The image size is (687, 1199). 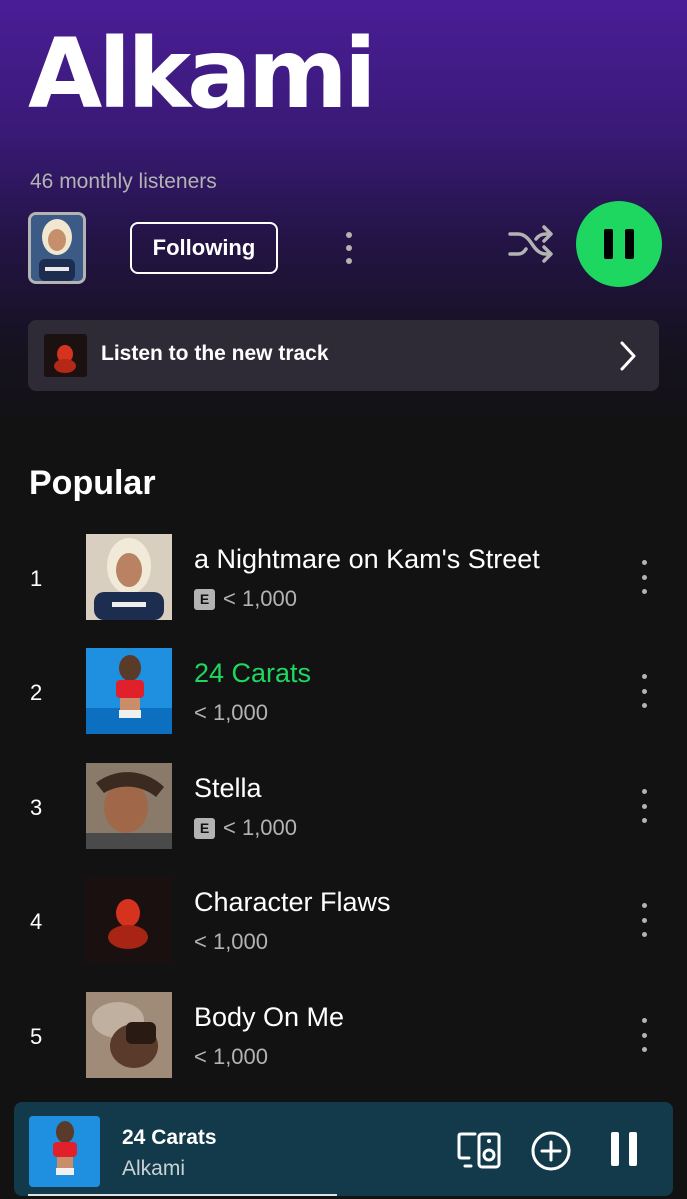 What do you see at coordinates (64, 1151) in the screenshot?
I see `now-playing-artwork` at bounding box center [64, 1151].